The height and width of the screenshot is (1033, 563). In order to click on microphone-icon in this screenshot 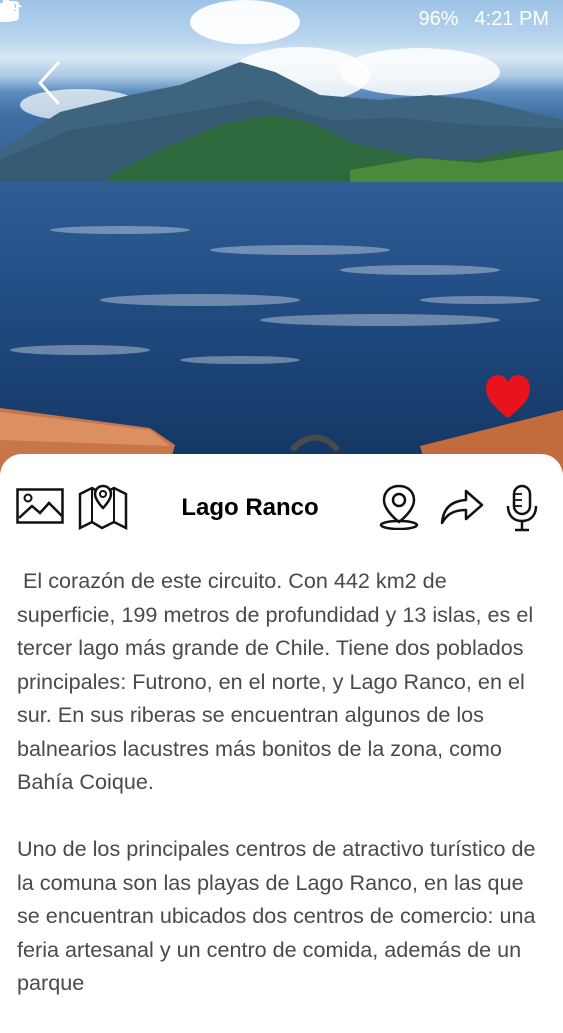, I will do `click(522, 508)`.